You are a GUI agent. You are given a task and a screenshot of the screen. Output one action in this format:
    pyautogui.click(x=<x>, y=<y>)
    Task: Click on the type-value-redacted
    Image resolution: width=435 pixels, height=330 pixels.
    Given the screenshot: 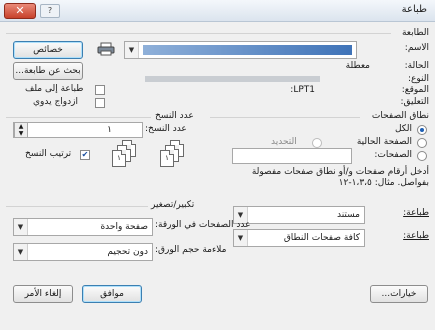 What is the action you would take?
    pyautogui.click(x=232, y=79)
    